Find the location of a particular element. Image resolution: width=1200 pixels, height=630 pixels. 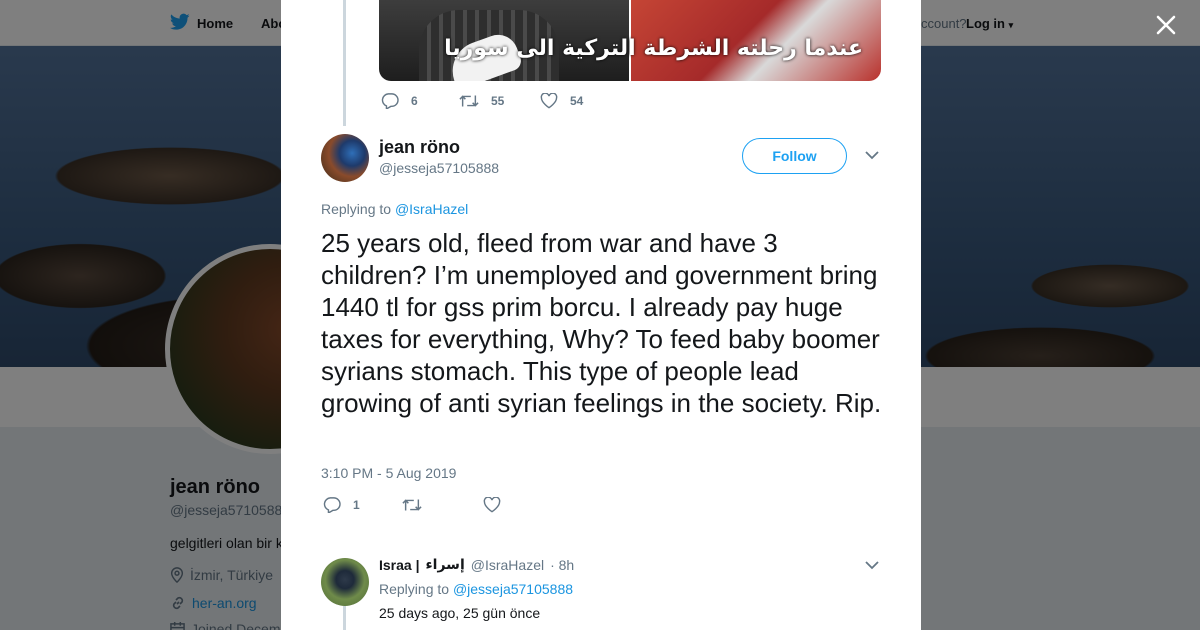

tweet-timestamp: 3:10 PM - 5 Aug 2019 is located at coordinates (388, 473).